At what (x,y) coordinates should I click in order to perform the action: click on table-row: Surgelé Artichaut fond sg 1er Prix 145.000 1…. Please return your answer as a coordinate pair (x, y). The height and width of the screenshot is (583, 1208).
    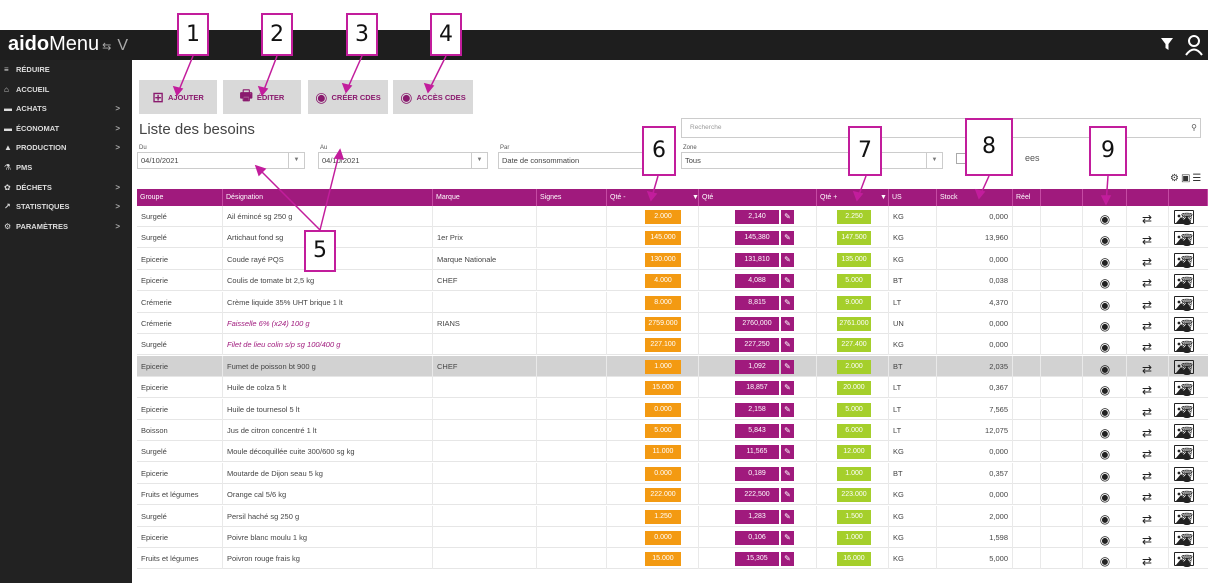
    Looking at the image, I should click on (672, 238).